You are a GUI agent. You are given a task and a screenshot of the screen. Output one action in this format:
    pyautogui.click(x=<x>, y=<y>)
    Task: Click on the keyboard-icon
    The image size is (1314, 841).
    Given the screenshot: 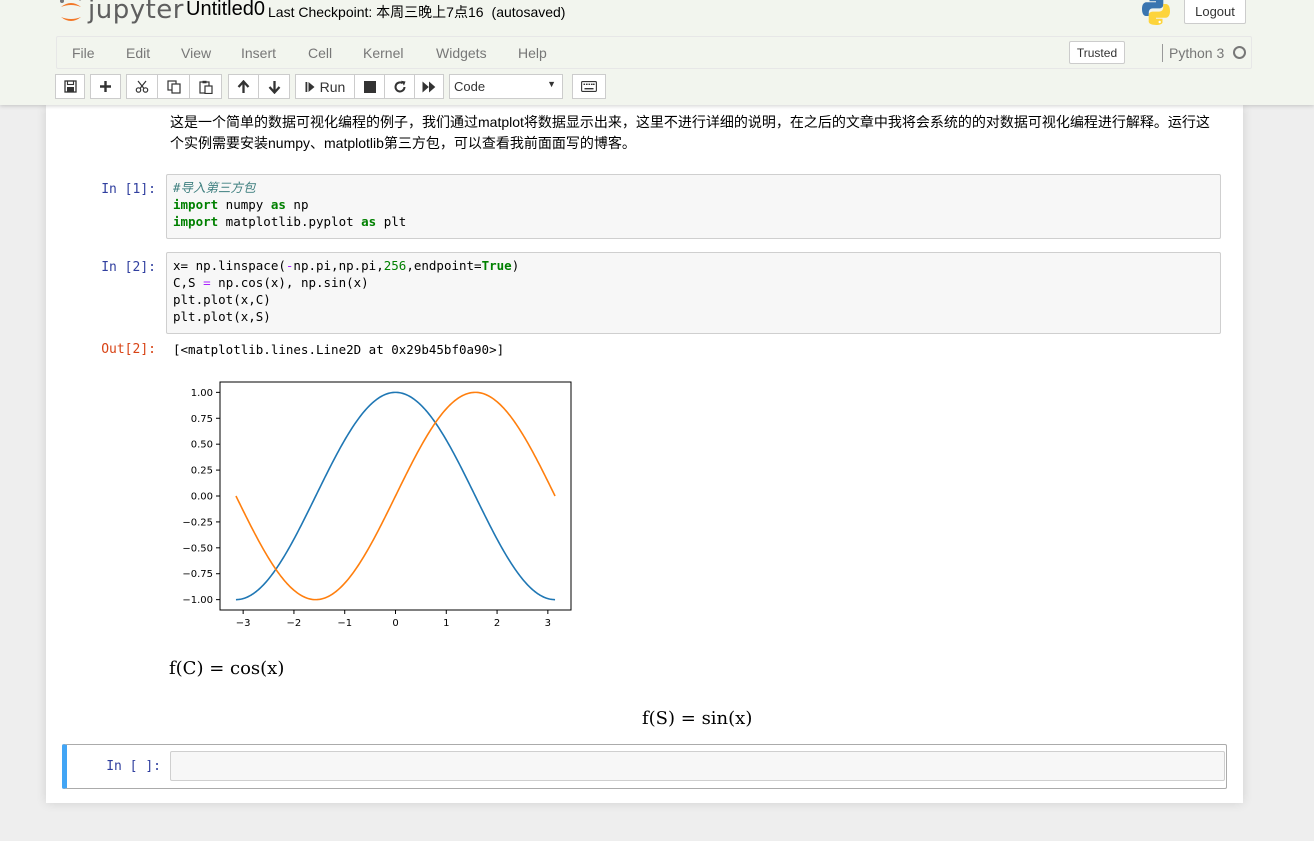 What is the action you would take?
    pyautogui.click(x=589, y=86)
    